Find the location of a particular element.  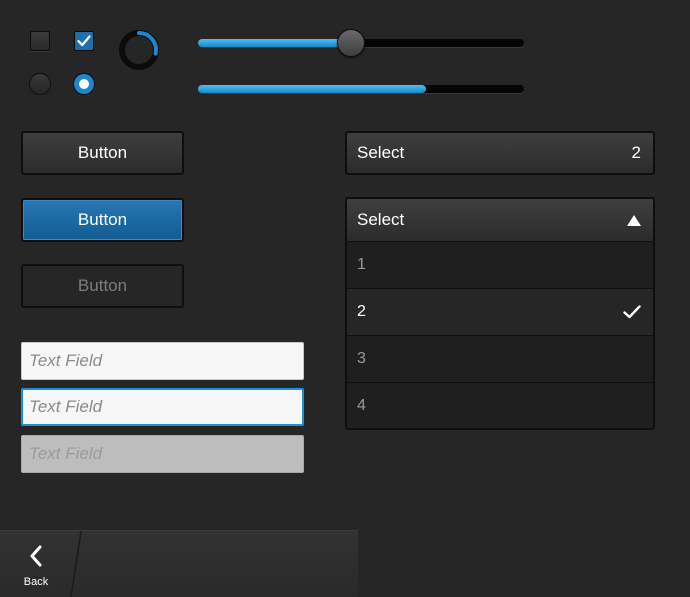

slider-fill is located at coordinates (274, 43).